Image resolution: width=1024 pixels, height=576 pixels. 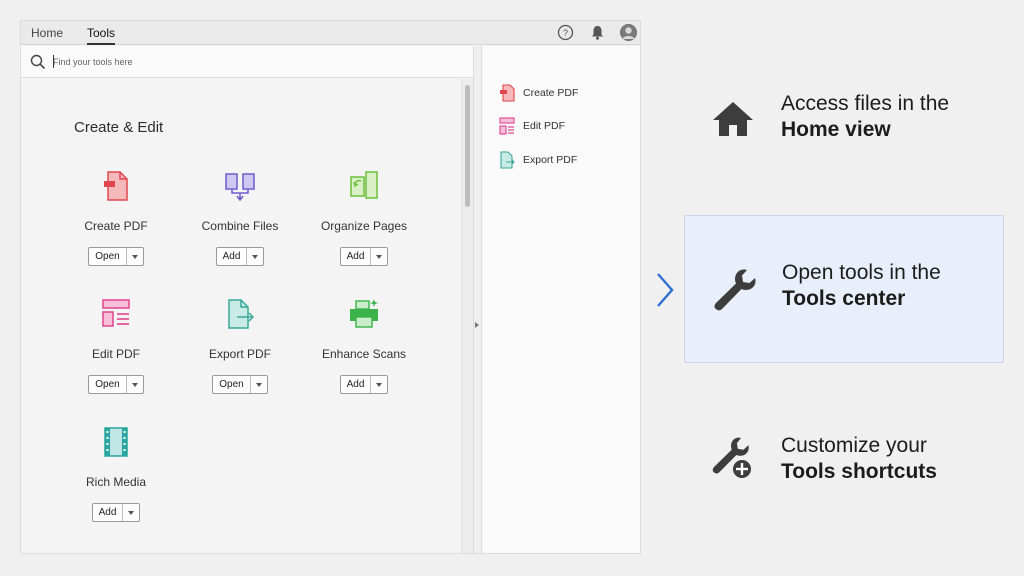 I want to click on wrench-icon, so click(x=735, y=290).